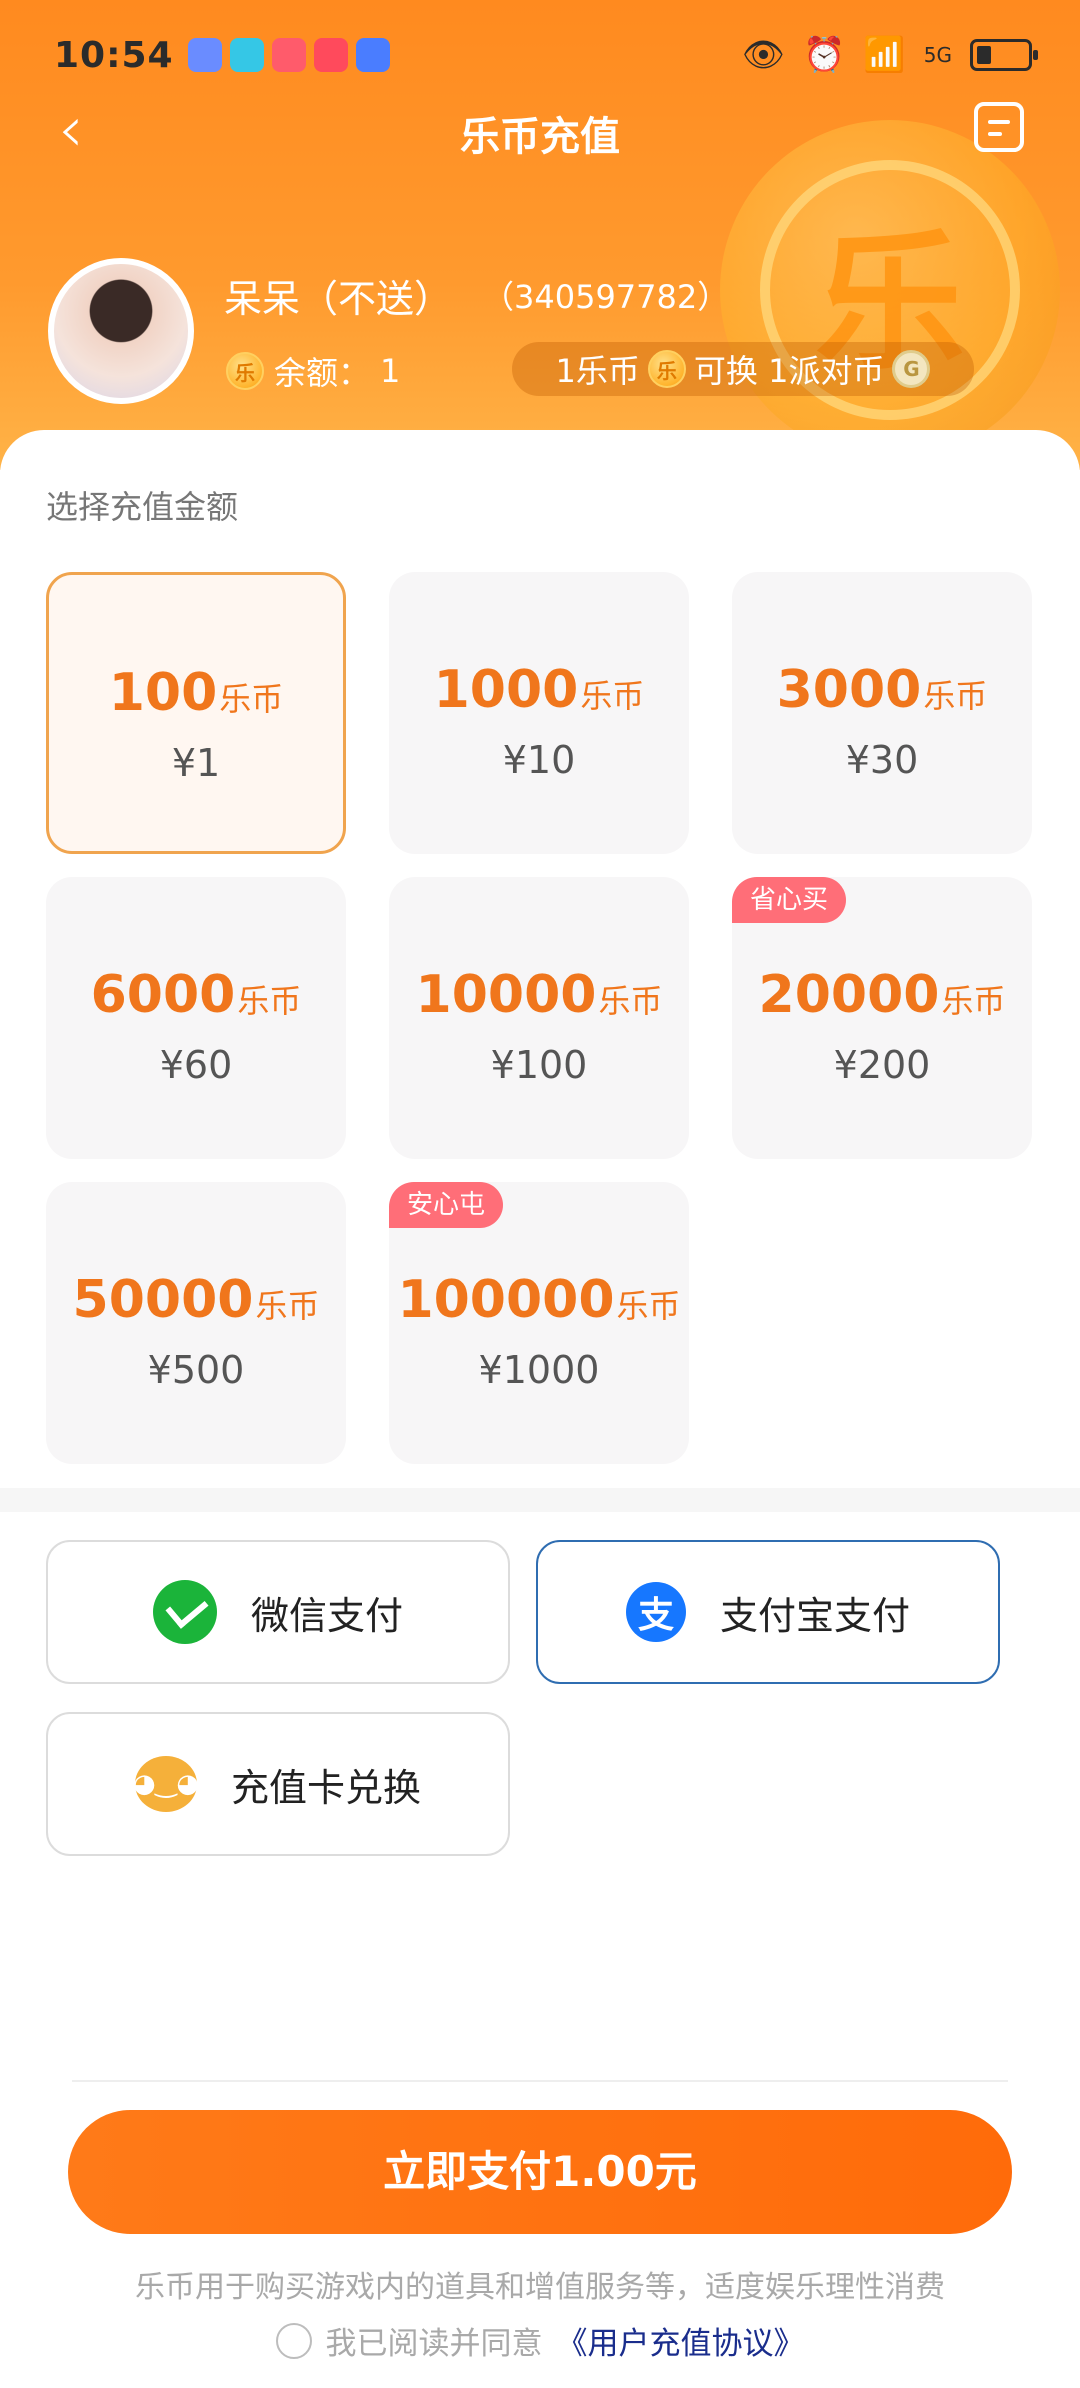 The height and width of the screenshot is (2388, 1080). What do you see at coordinates (196, 1370) in the screenshot?
I see `option-price: ¥500` at bounding box center [196, 1370].